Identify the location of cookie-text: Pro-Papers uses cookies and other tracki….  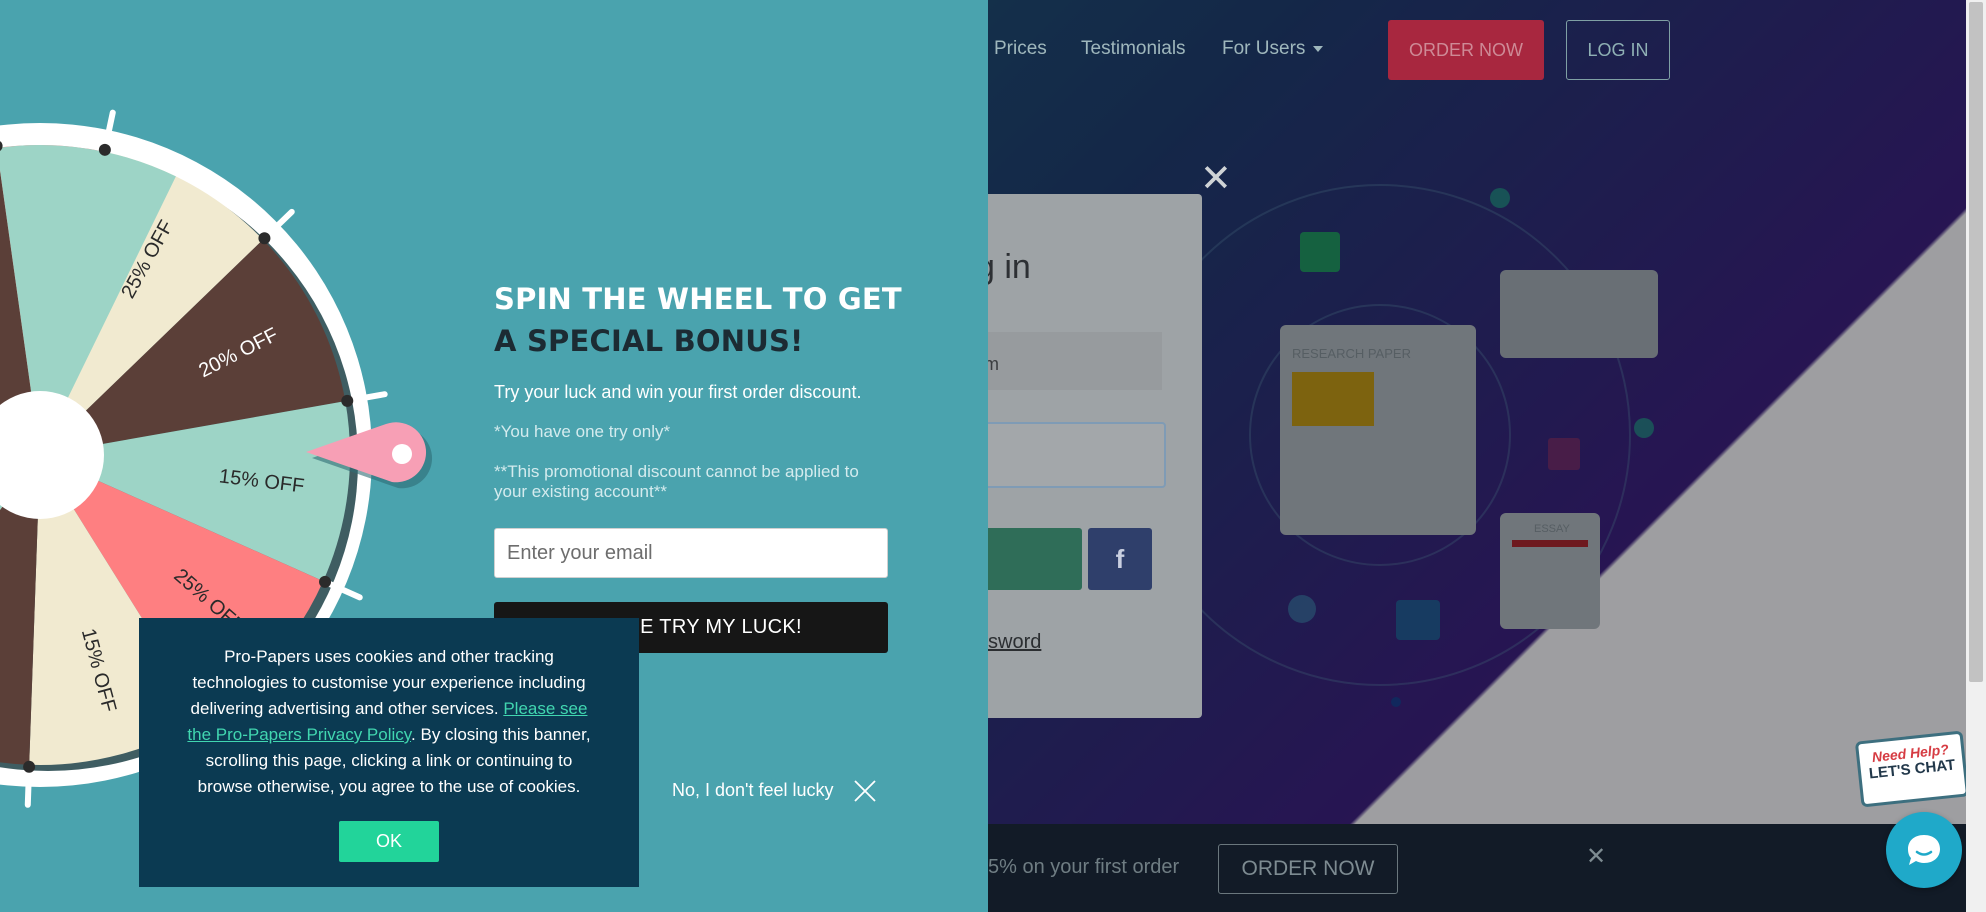
(389, 722).